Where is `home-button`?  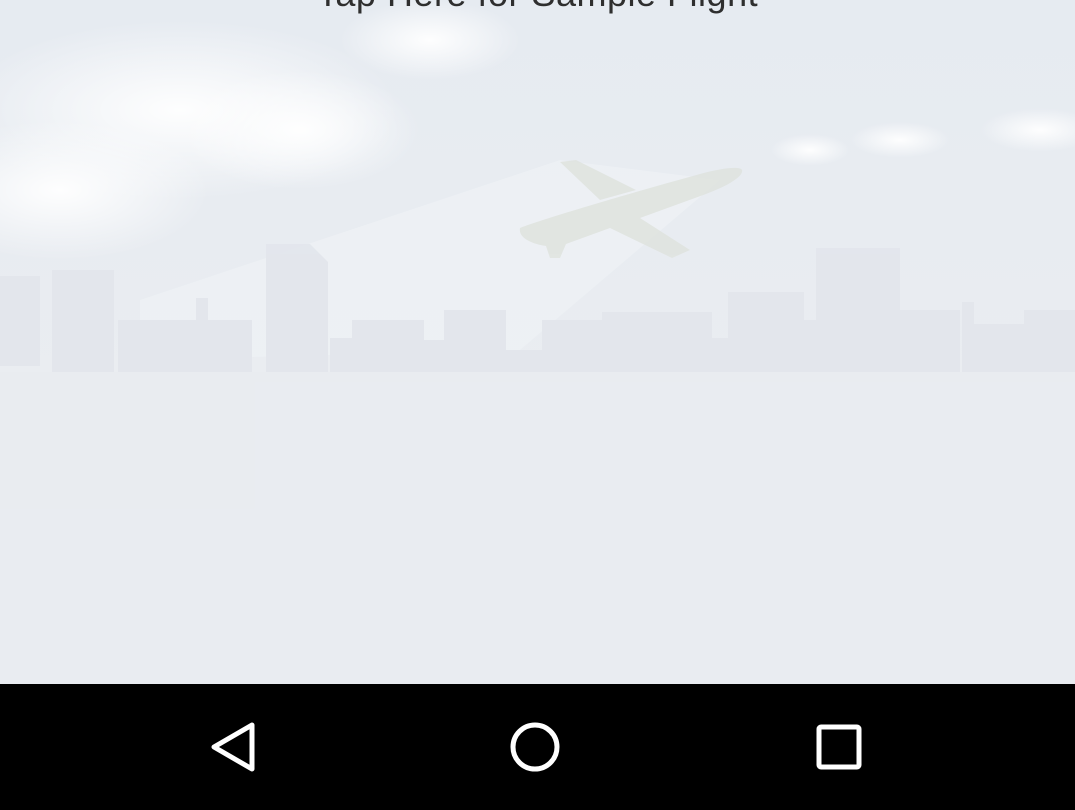 home-button is located at coordinates (535, 747).